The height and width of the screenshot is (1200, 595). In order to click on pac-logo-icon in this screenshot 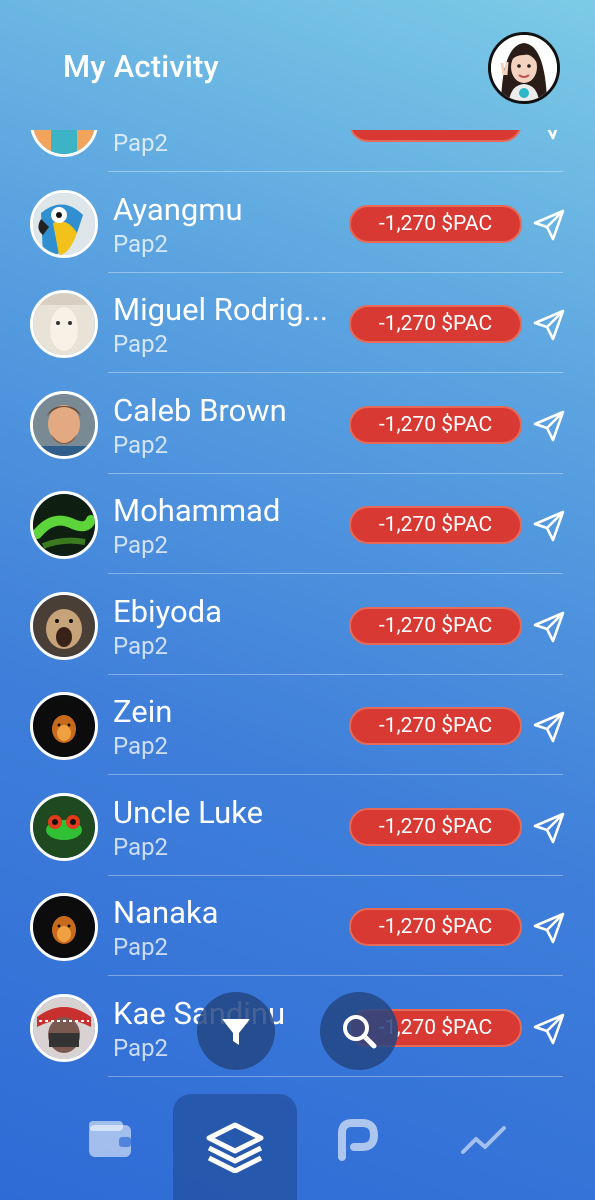, I will do `click(358, 1140)`.